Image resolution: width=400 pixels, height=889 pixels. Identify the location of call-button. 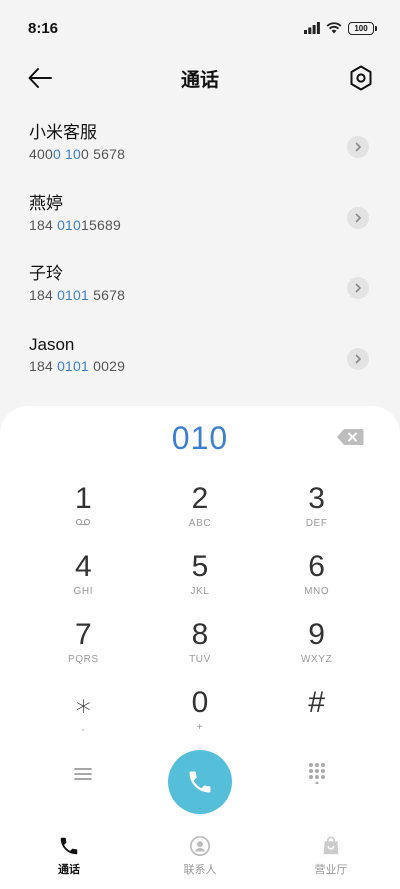
(200, 782).